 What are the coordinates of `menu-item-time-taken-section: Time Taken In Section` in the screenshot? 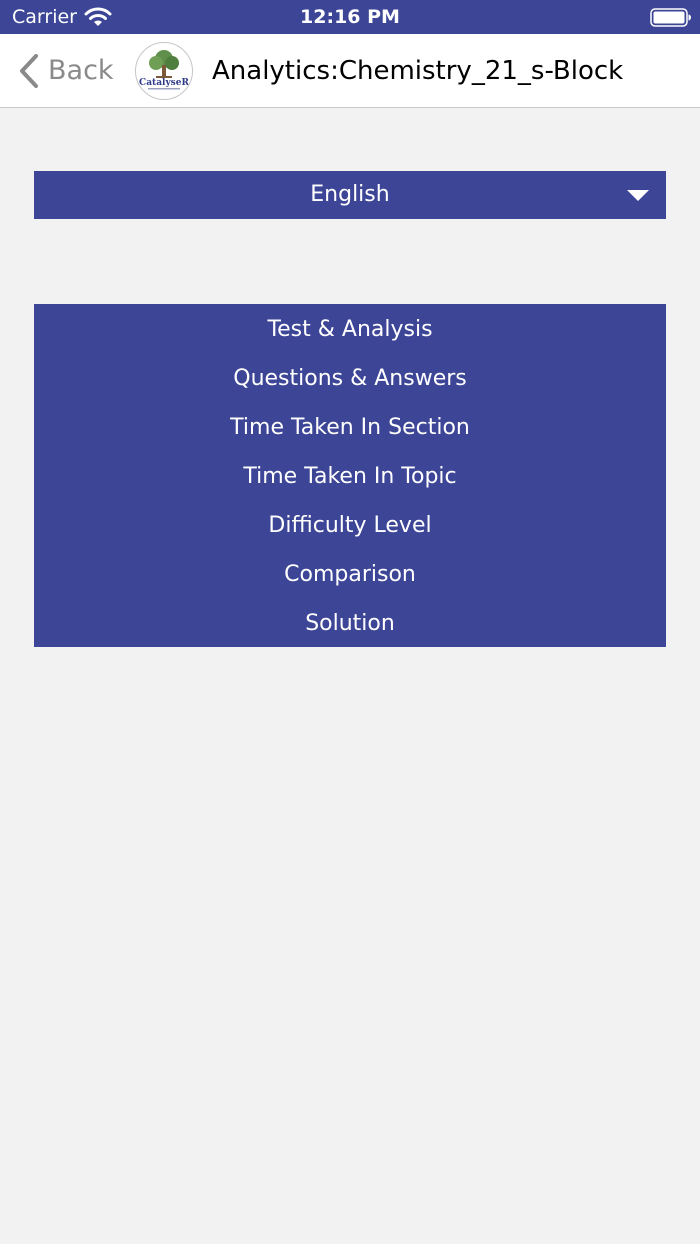 It's located at (350, 427).